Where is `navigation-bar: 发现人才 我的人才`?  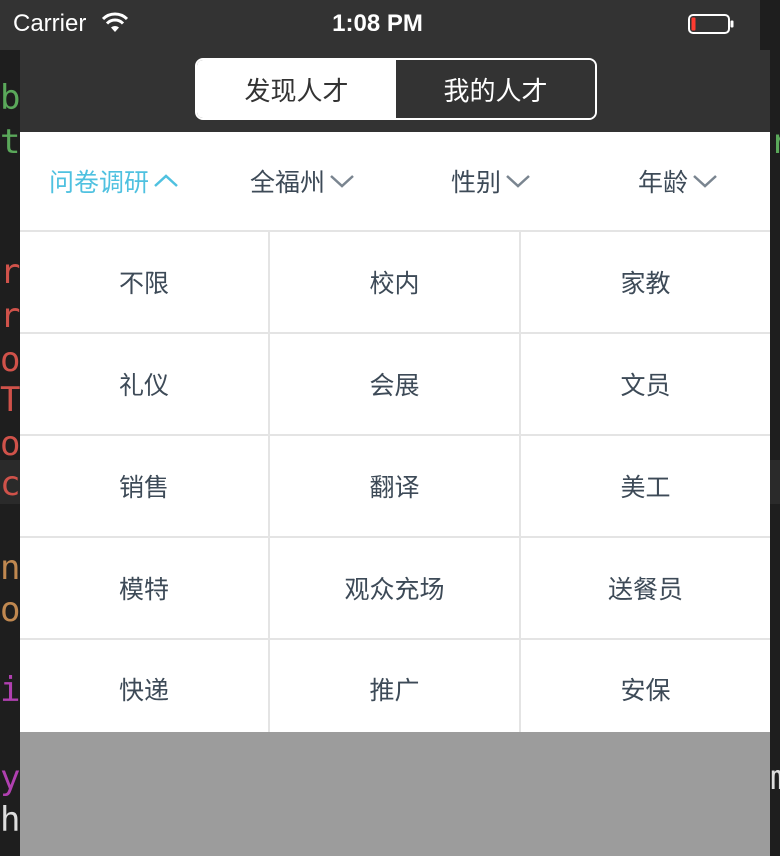
navigation-bar: 发现人才 我的人才 is located at coordinates (395, 91).